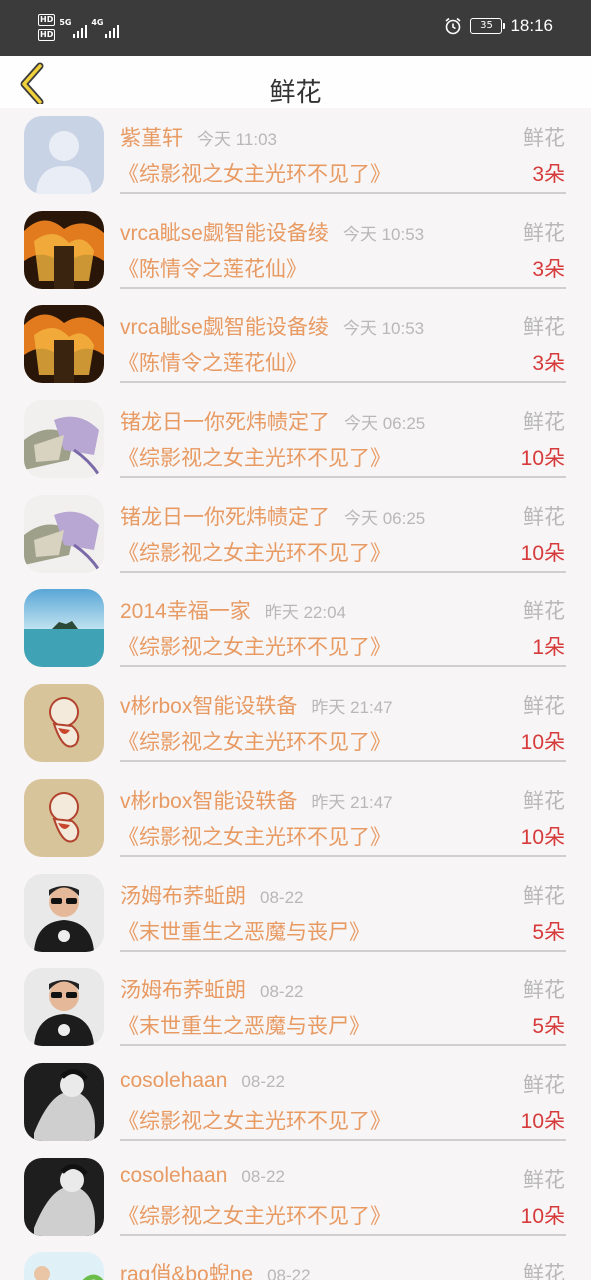 The width and height of the screenshot is (591, 1280). Describe the element at coordinates (47, 35) in the screenshot. I see `hd-badge: HD` at that location.